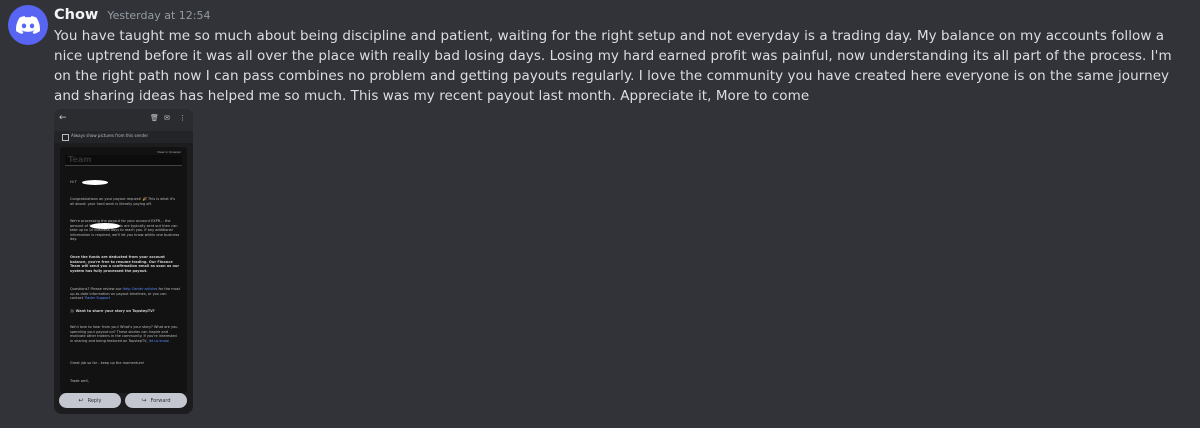  What do you see at coordinates (94, 400) in the screenshot?
I see `reply-label: Reply` at bounding box center [94, 400].